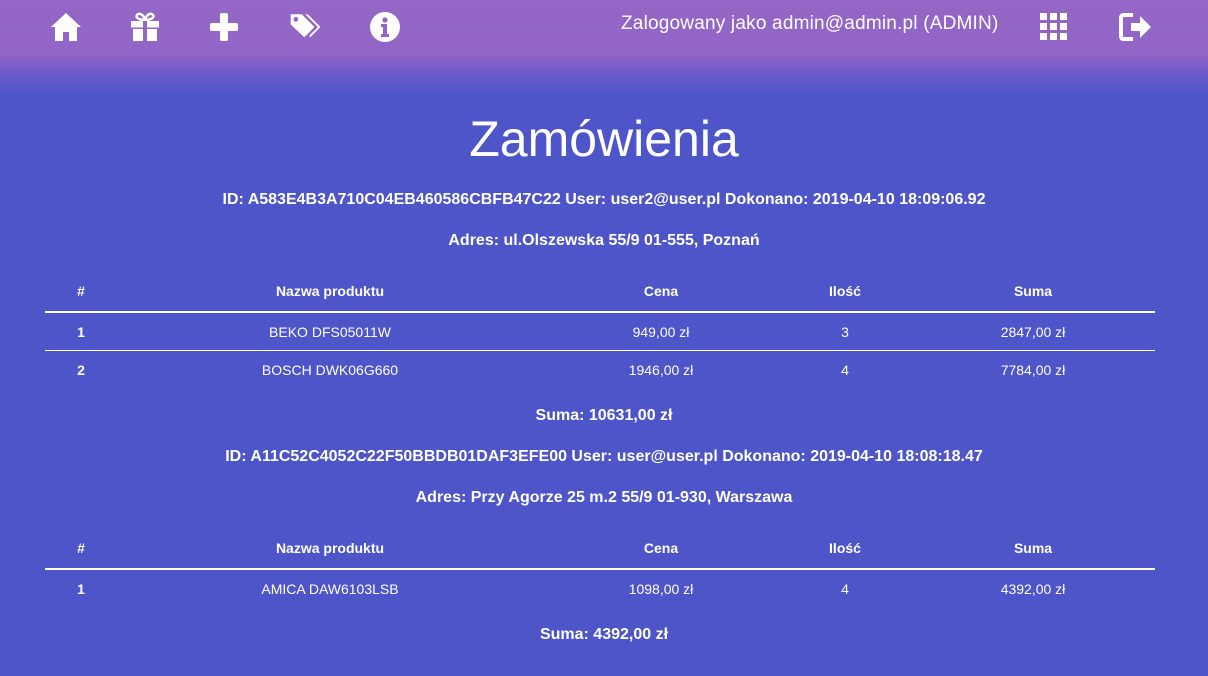 This screenshot has height=676, width=1208. What do you see at coordinates (604, 139) in the screenshot?
I see `page-title: Zamówienia` at bounding box center [604, 139].